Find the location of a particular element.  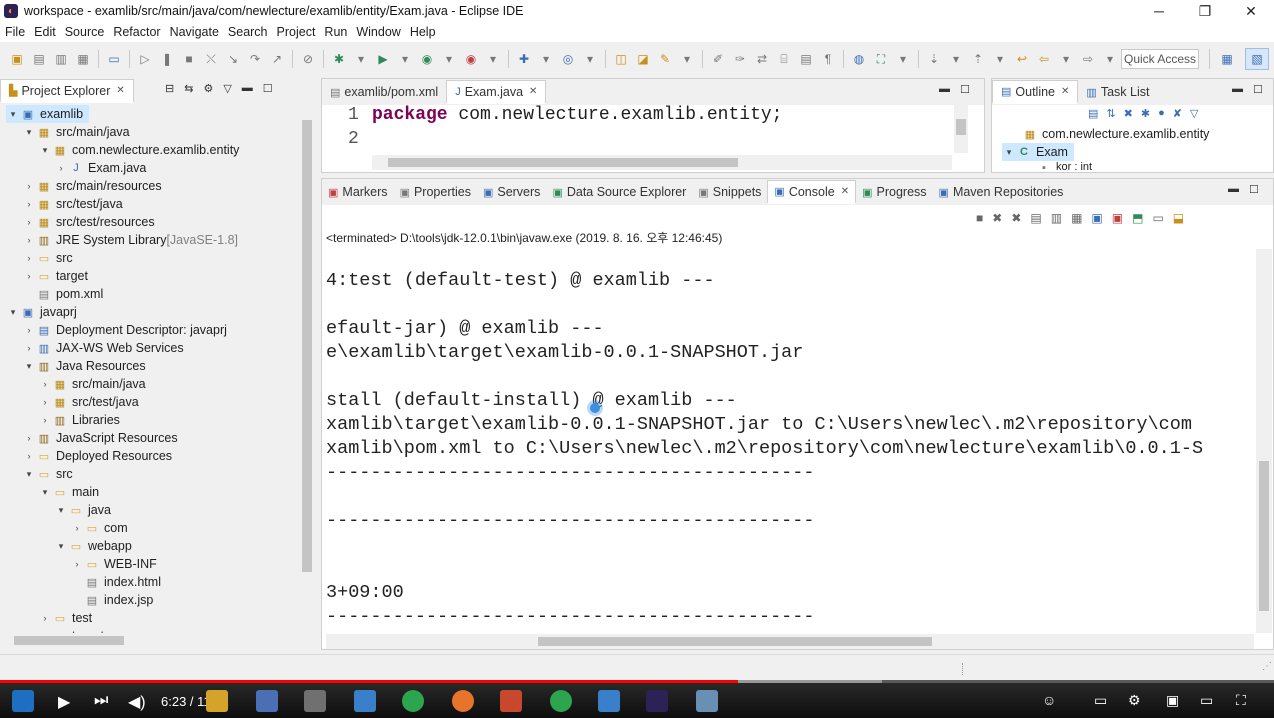

maximize-editor-icon: ☐ is located at coordinates (965, 89).